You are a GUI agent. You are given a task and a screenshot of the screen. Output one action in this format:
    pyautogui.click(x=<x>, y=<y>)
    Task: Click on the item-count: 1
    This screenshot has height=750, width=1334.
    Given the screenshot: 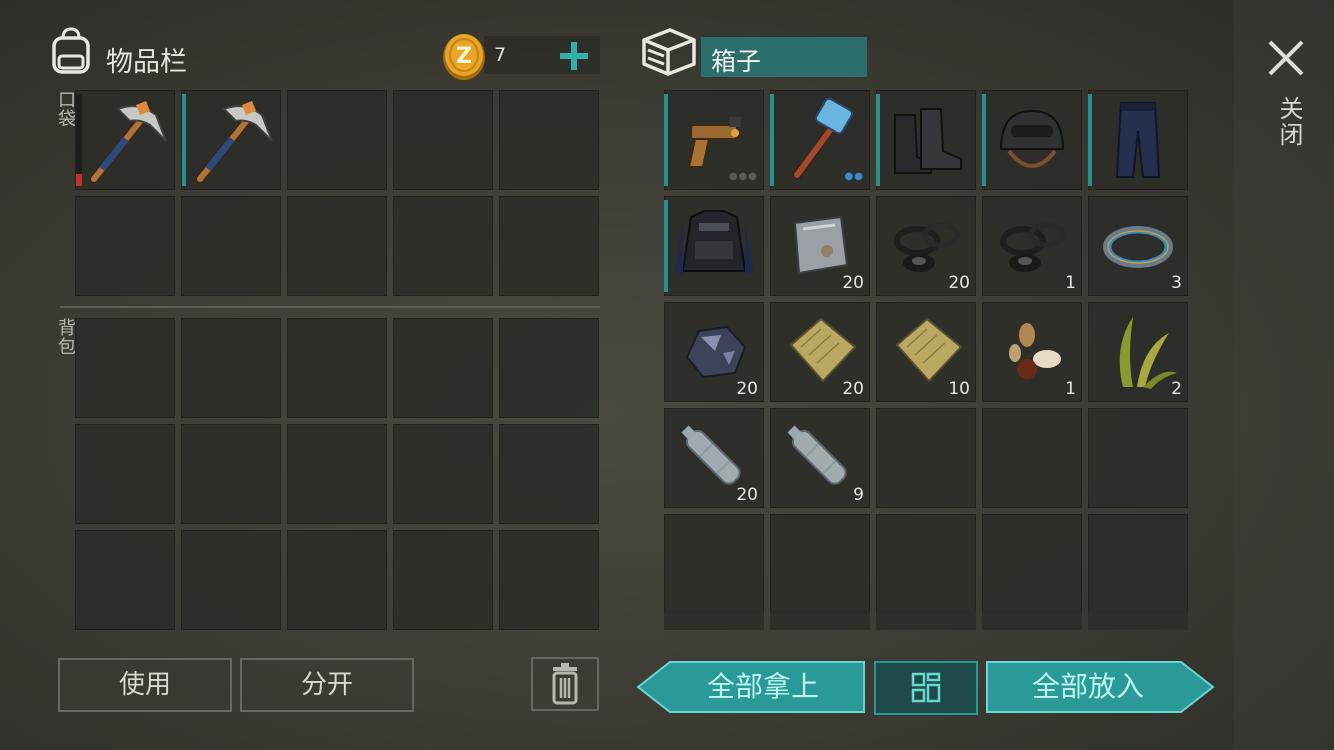 What is the action you would take?
    pyautogui.click(x=1070, y=283)
    